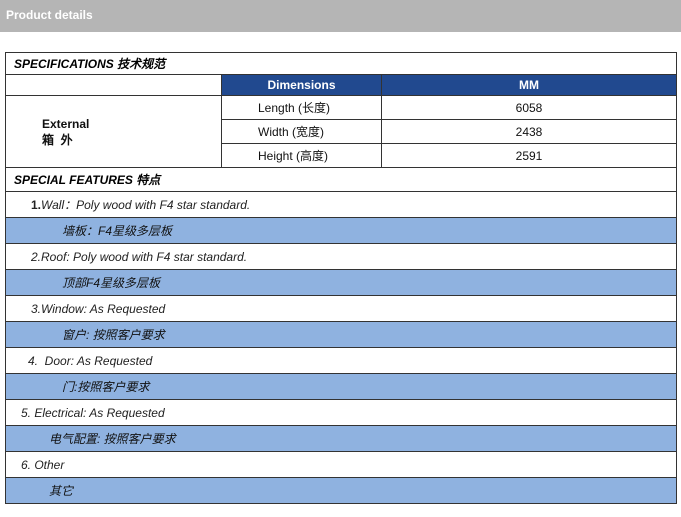 The image size is (681, 517). I want to click on feature-electrical-cn: 电气配置: 按照客户要求, so click(341, 438).